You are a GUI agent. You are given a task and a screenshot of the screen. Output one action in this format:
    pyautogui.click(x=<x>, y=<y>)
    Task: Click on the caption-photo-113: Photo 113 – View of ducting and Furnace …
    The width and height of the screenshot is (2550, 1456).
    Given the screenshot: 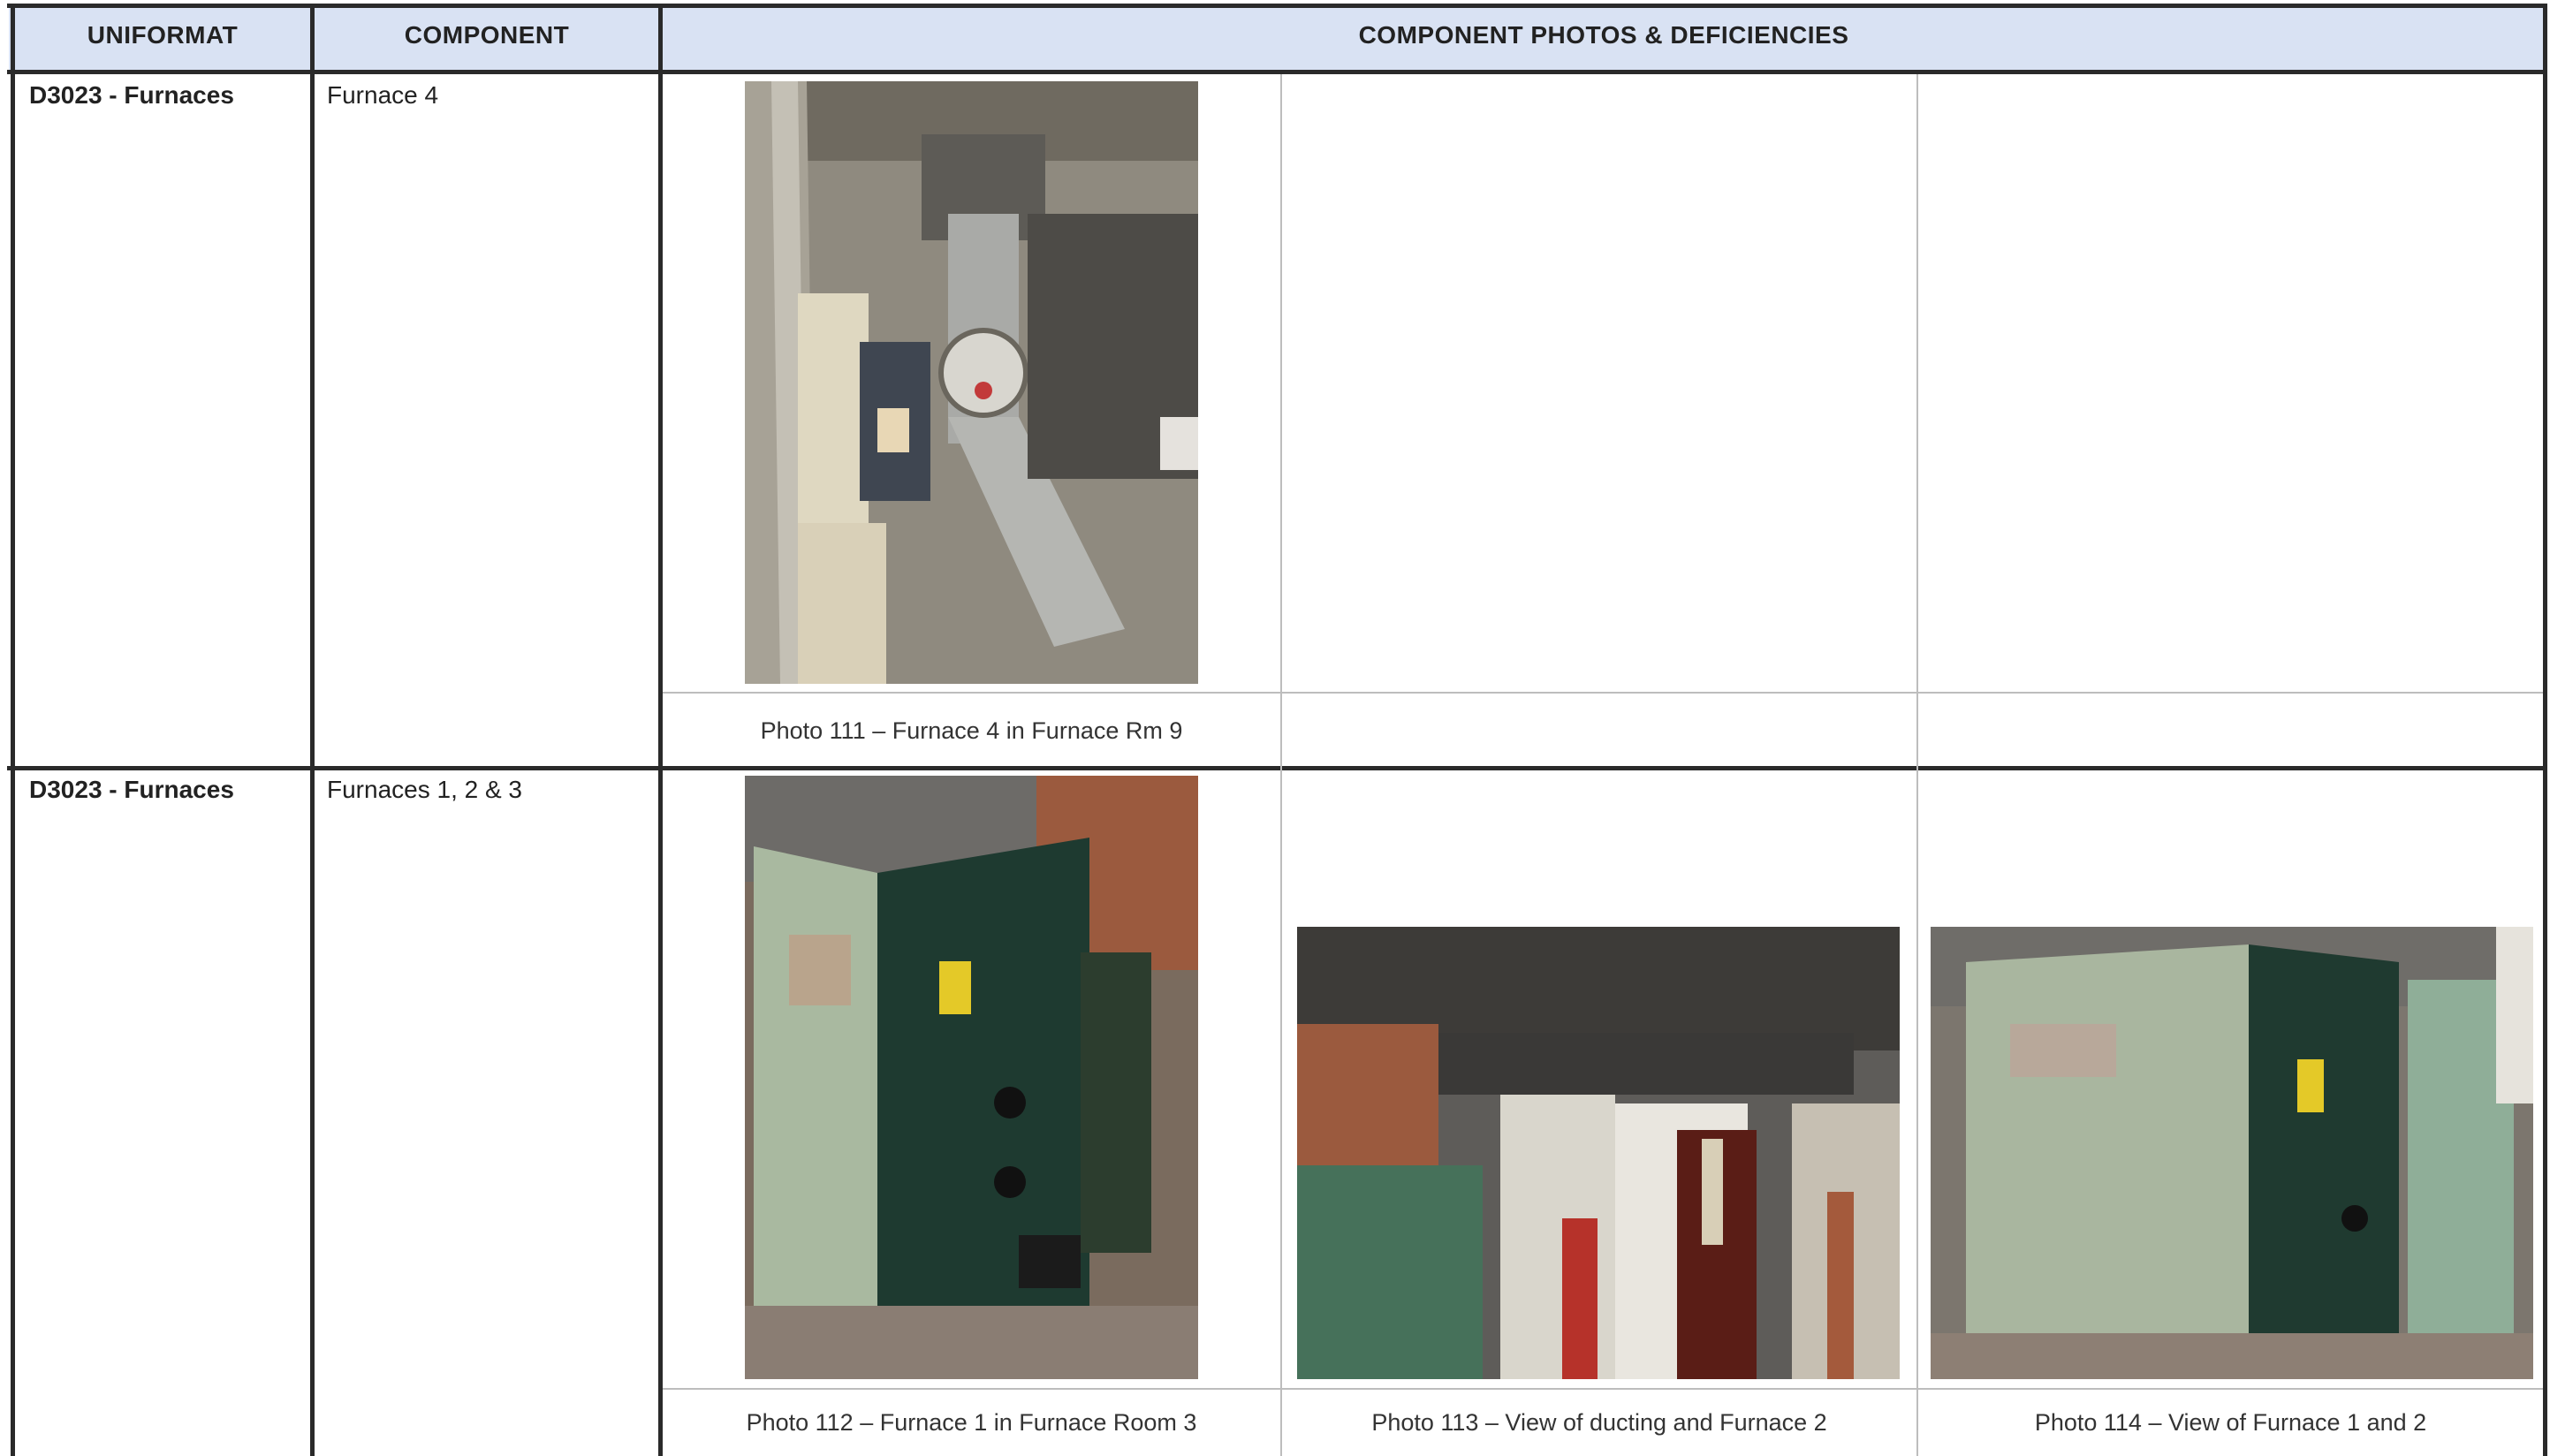 What is the action you would take?
    pyautogui.click(x=1599, y=1422)
    